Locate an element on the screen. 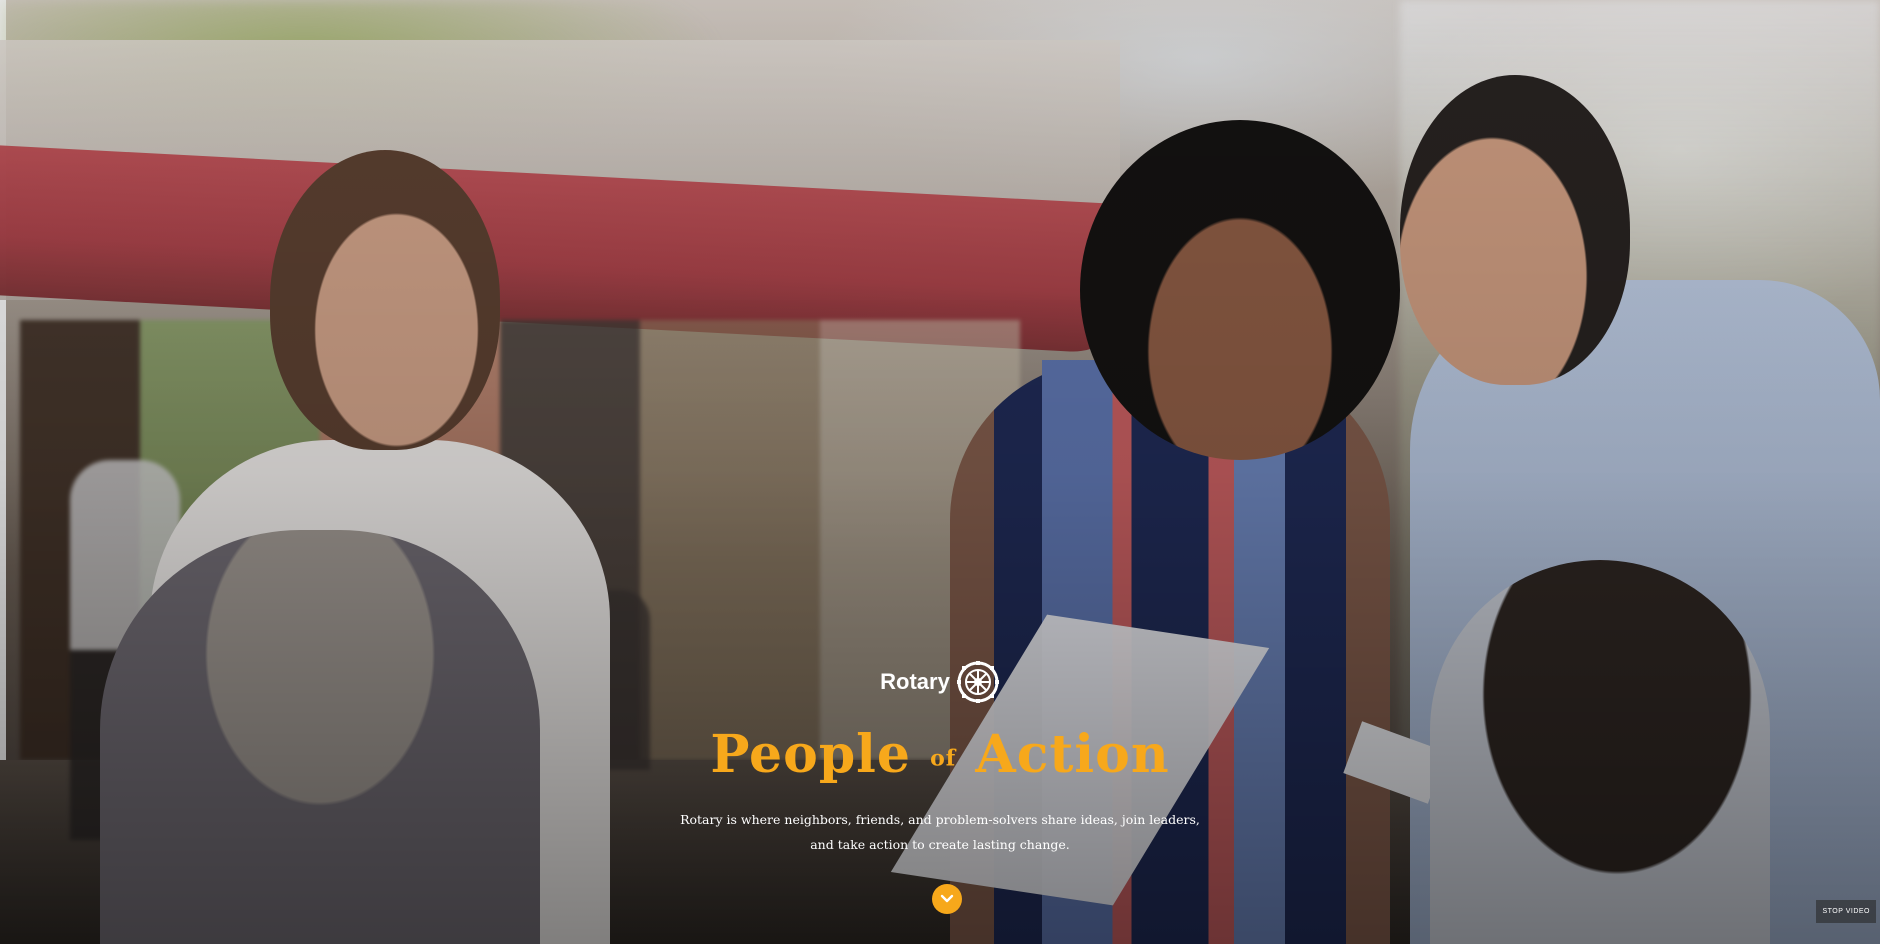 This screenshot has width=1880, height=944. rotary-wheel-icon is located at coordinates (977, 682).